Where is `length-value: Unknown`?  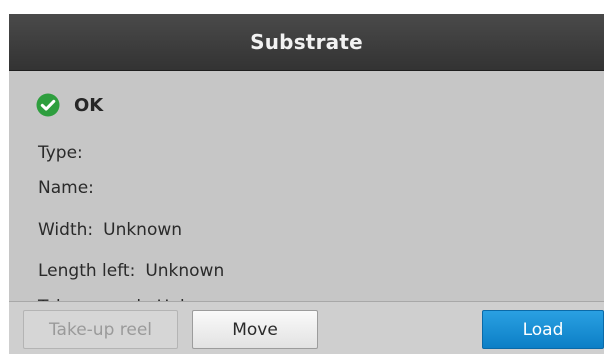
length-value: Unknown is located at coordinates (185, 271).